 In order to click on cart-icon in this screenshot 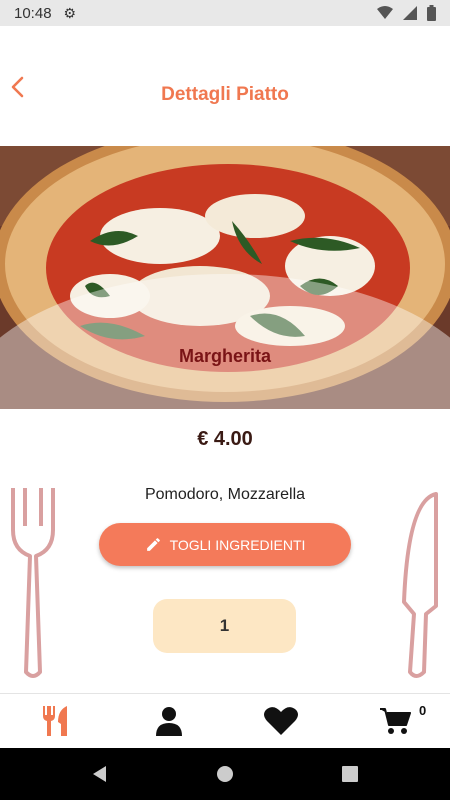, I will do `click(395, 721)`.